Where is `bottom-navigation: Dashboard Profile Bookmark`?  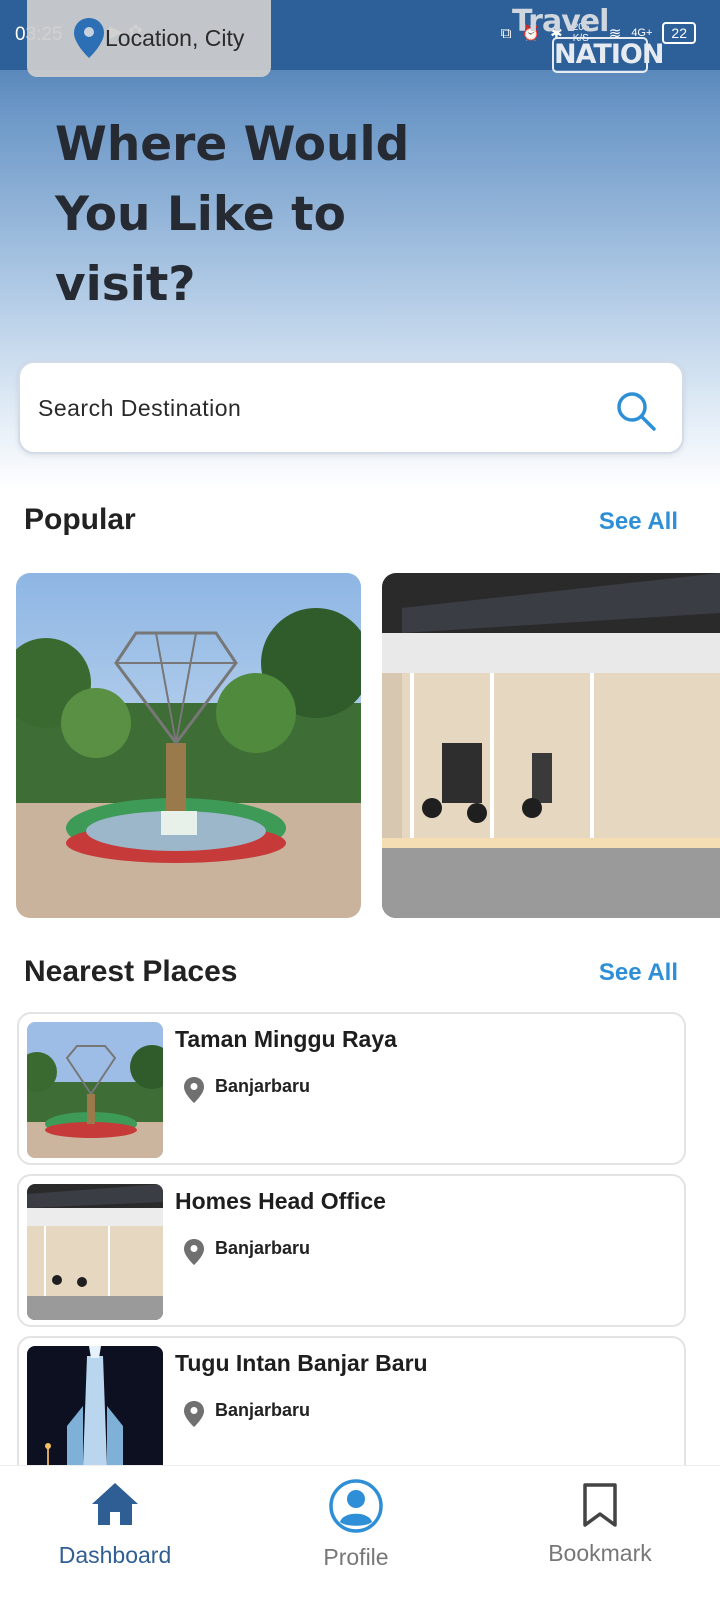
bottom-navigation: Dashboard Profile Bookmark is located at coordinates (360, 1532).